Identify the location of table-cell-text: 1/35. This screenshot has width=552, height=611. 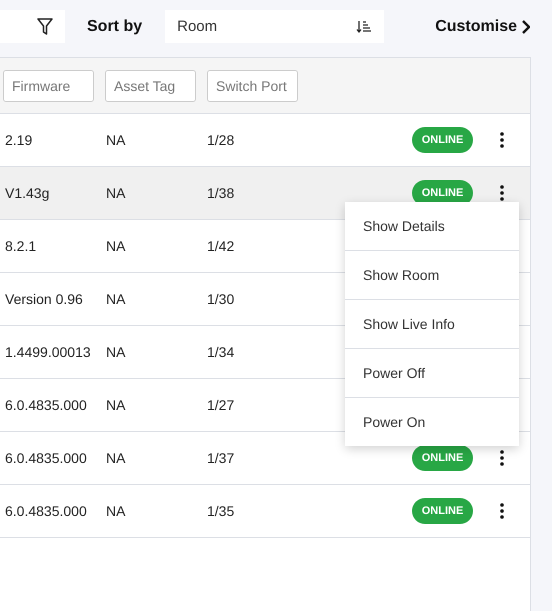
(221, 511).